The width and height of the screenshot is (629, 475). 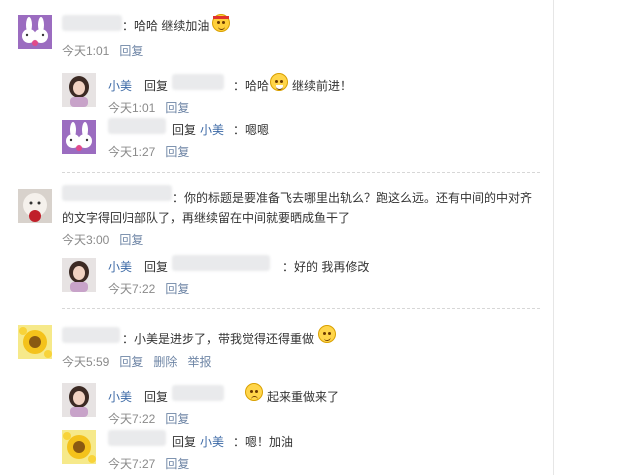 What do you see at coordinates (218, 339) in the screenshot?
I see `comment-text: ：小美是进步了，带我觉得还得重做` at bounding box center [218, 339].